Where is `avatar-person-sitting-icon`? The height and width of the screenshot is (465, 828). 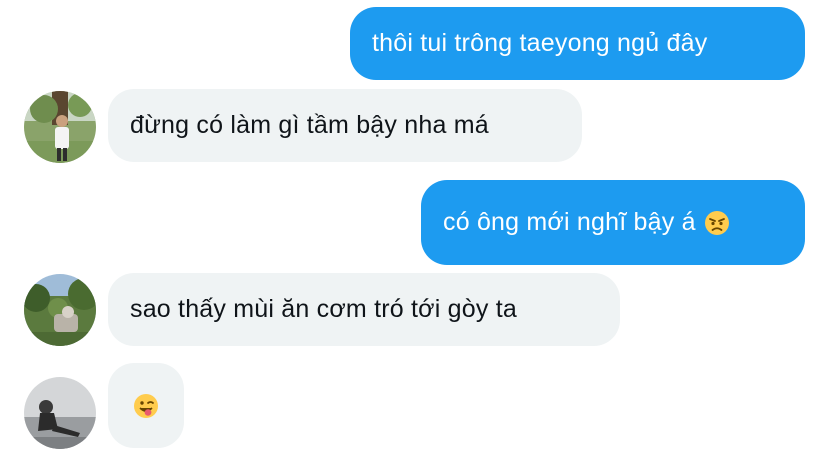
avatar-person-sitting-icon is located at coordinates (60, 413).